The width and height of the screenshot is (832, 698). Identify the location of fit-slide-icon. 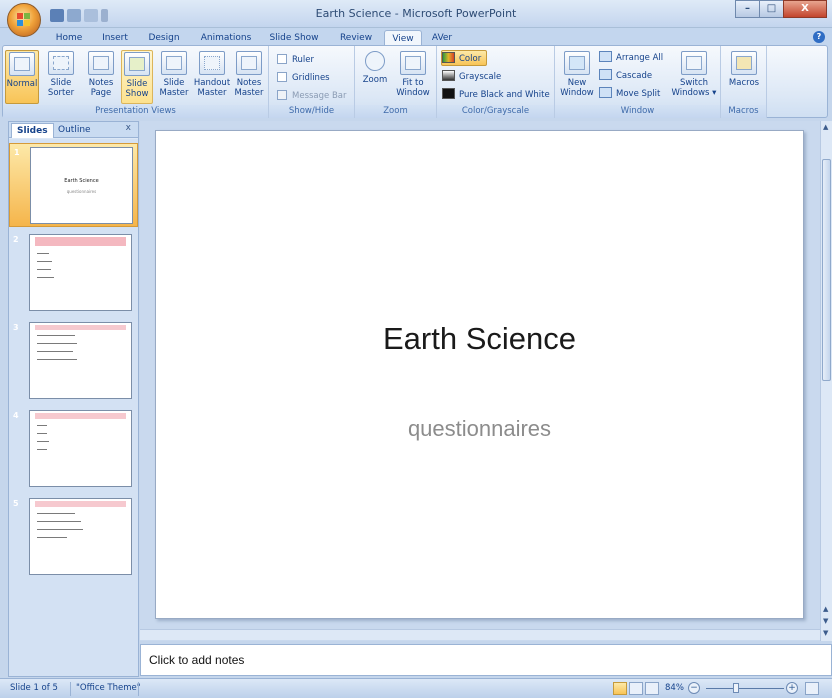
(812, 688).